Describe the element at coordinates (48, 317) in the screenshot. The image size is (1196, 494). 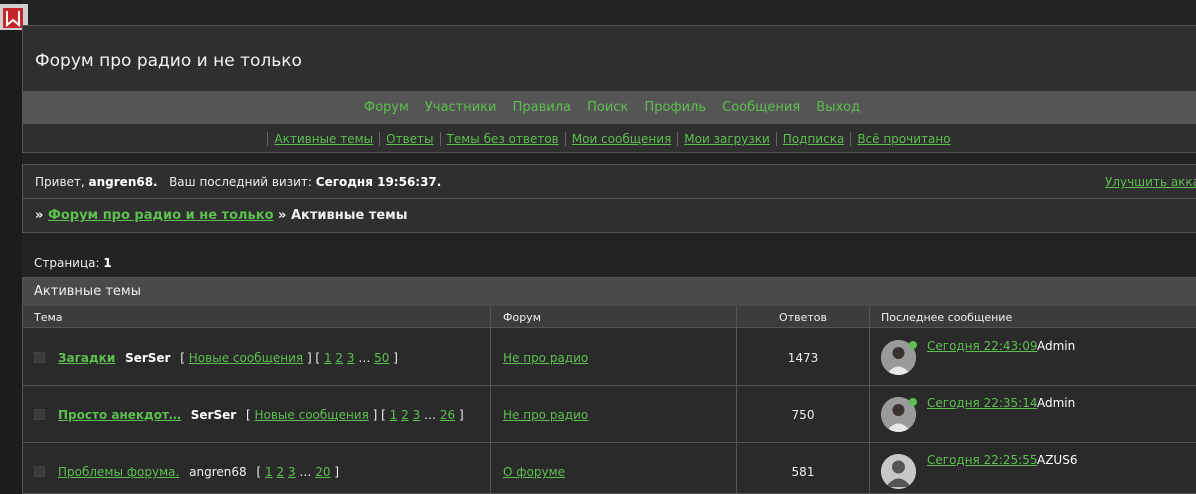
I see `col-topic: Тема` at that location.